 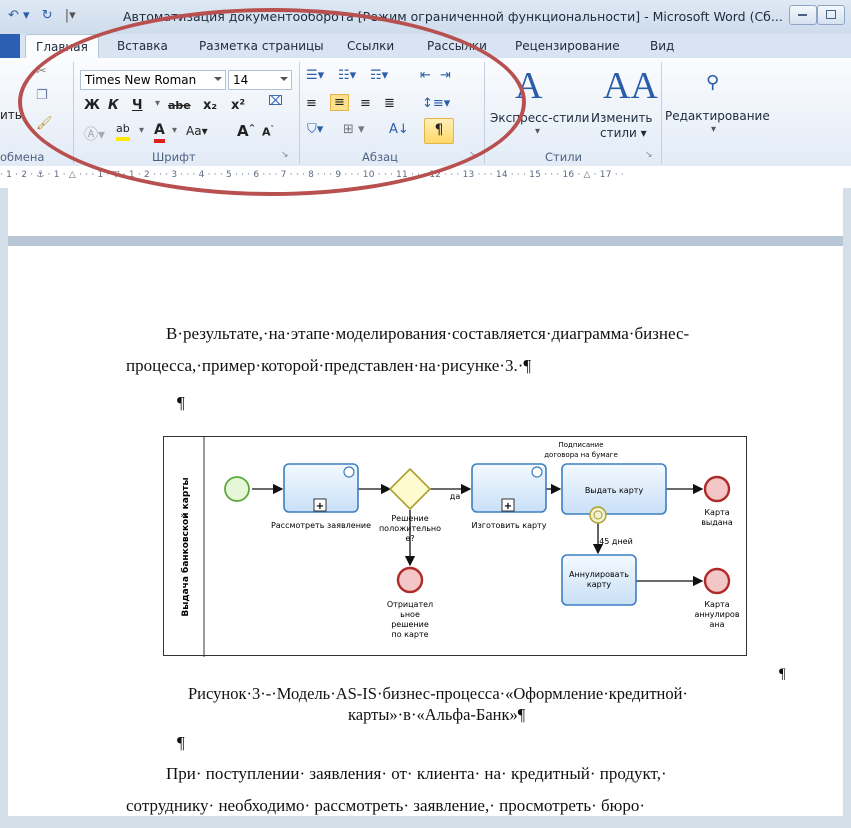 What do you see at coordinates (137, 105) in the screenshot?
I see `underline-button: Ч` at bounding box center [137, 105].